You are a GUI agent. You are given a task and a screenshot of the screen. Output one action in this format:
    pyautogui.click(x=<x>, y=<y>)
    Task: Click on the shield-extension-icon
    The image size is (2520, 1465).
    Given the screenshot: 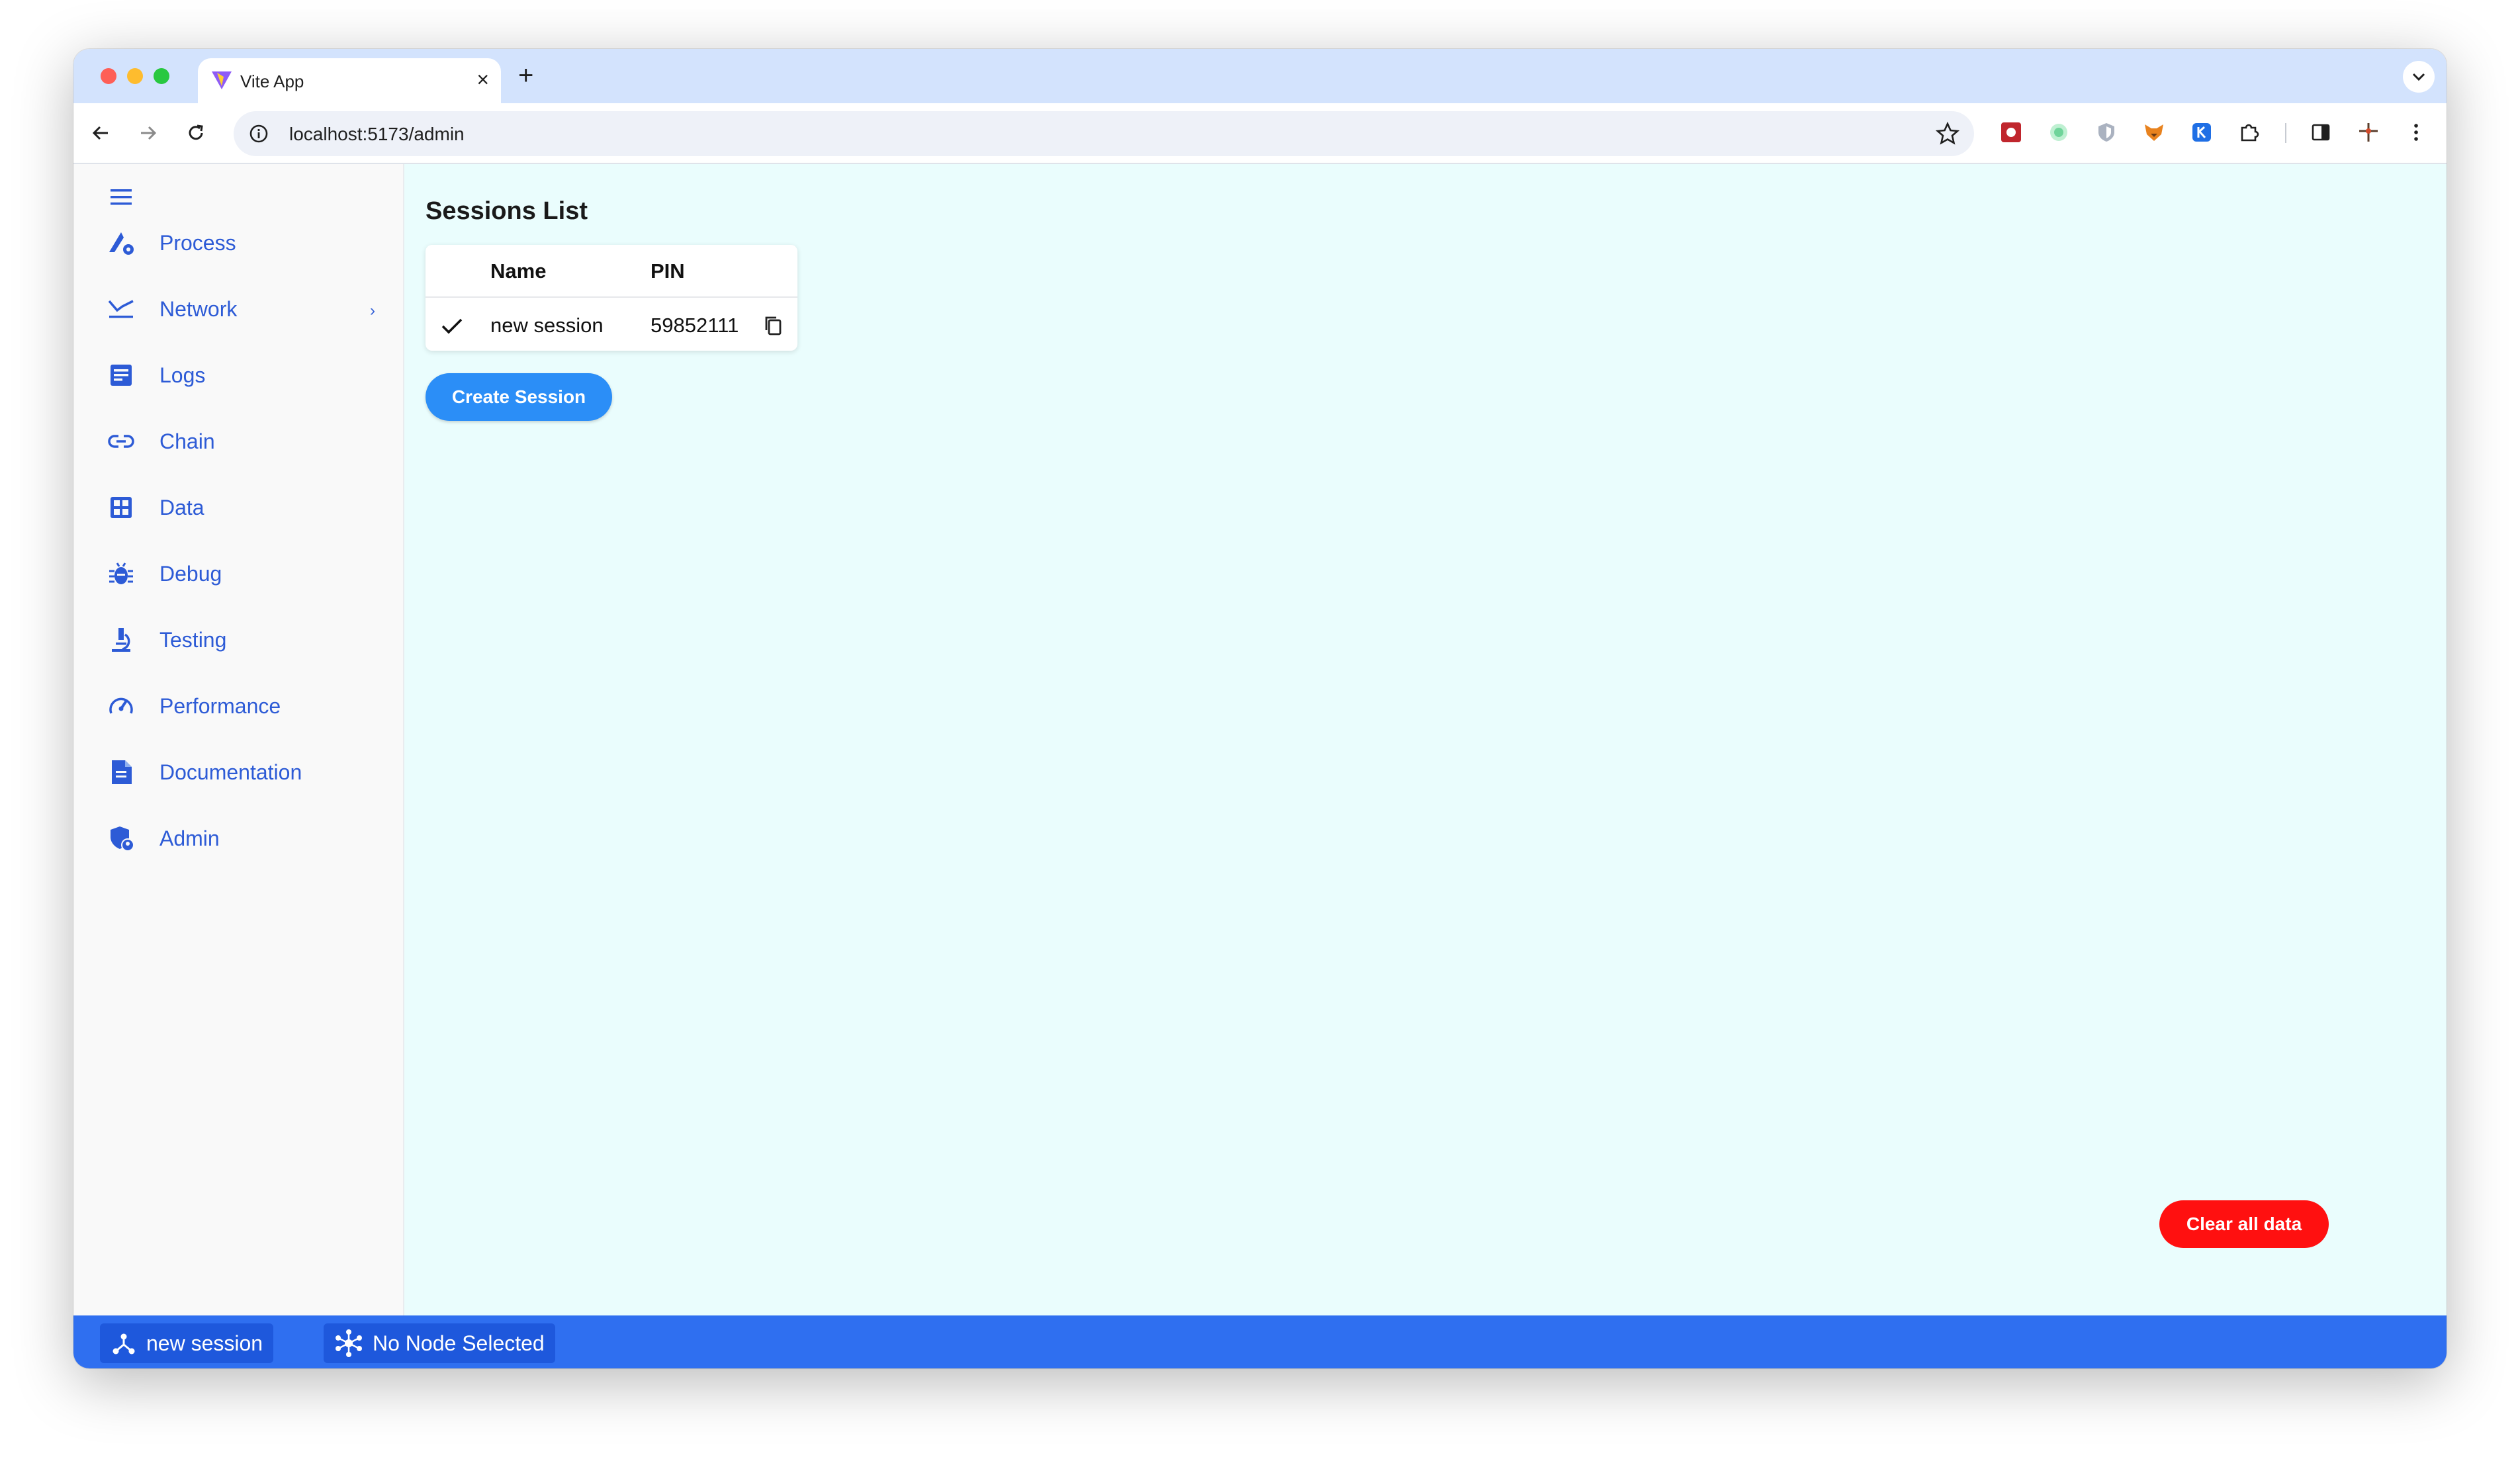 What is the action you would take?
    pyautogui.click(x=2106, y=132)
    